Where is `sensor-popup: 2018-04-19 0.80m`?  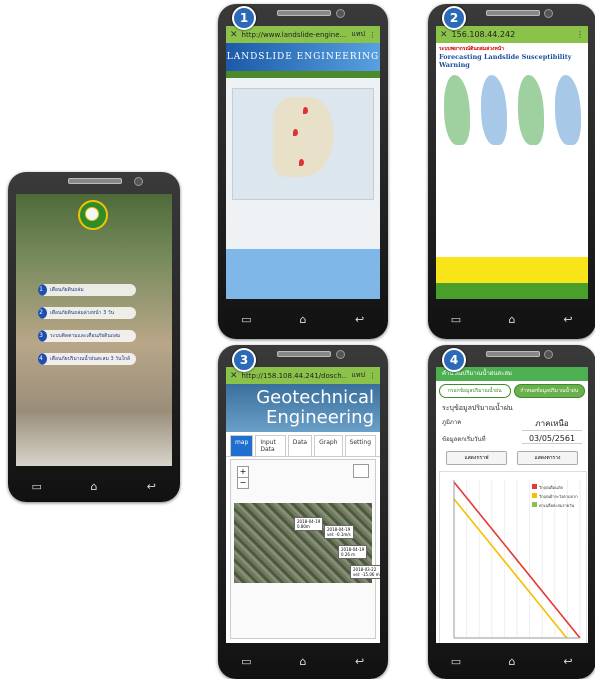 sensor-popup: 2018-04-19 0.80m is located at coordinates (309, 524).